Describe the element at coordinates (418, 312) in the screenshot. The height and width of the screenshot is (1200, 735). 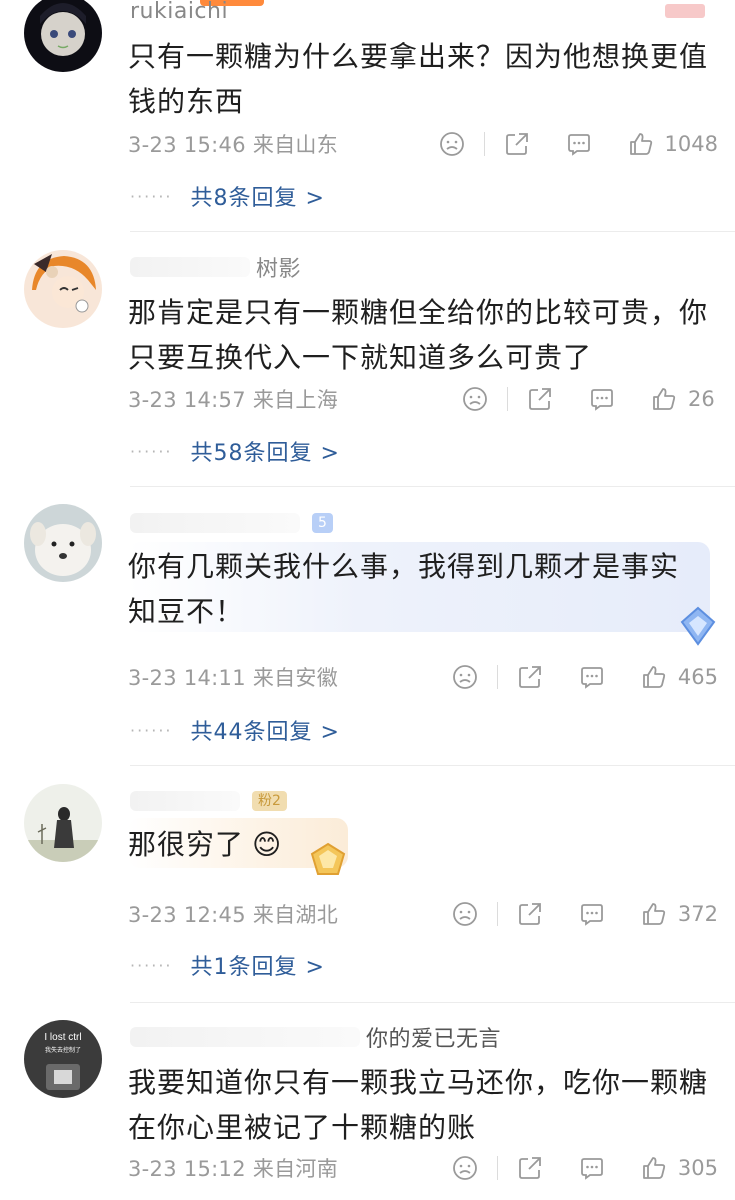
I see `comment-text-line: 那肯定是只有一颗糖但全给你的比较可贵，你` at that location.